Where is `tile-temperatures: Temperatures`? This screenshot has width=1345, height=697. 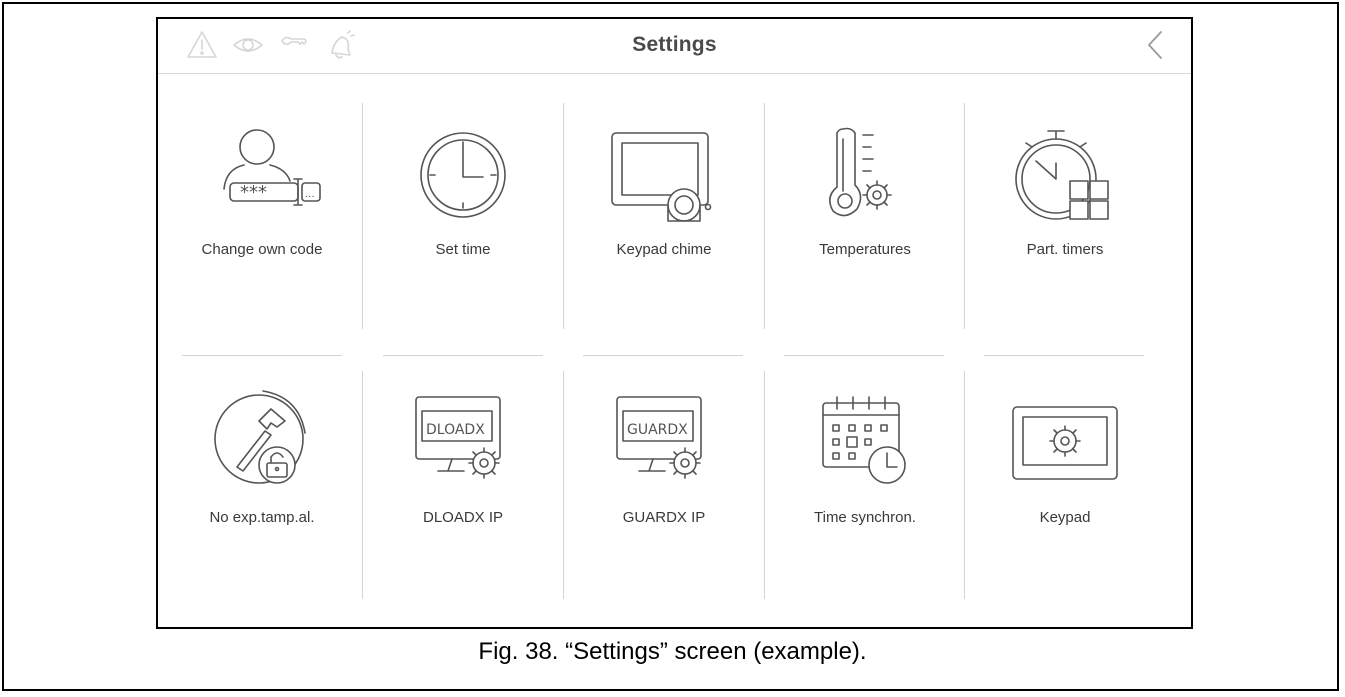 tile-temperatures: Temperatures is located at coordinates (865, 184).